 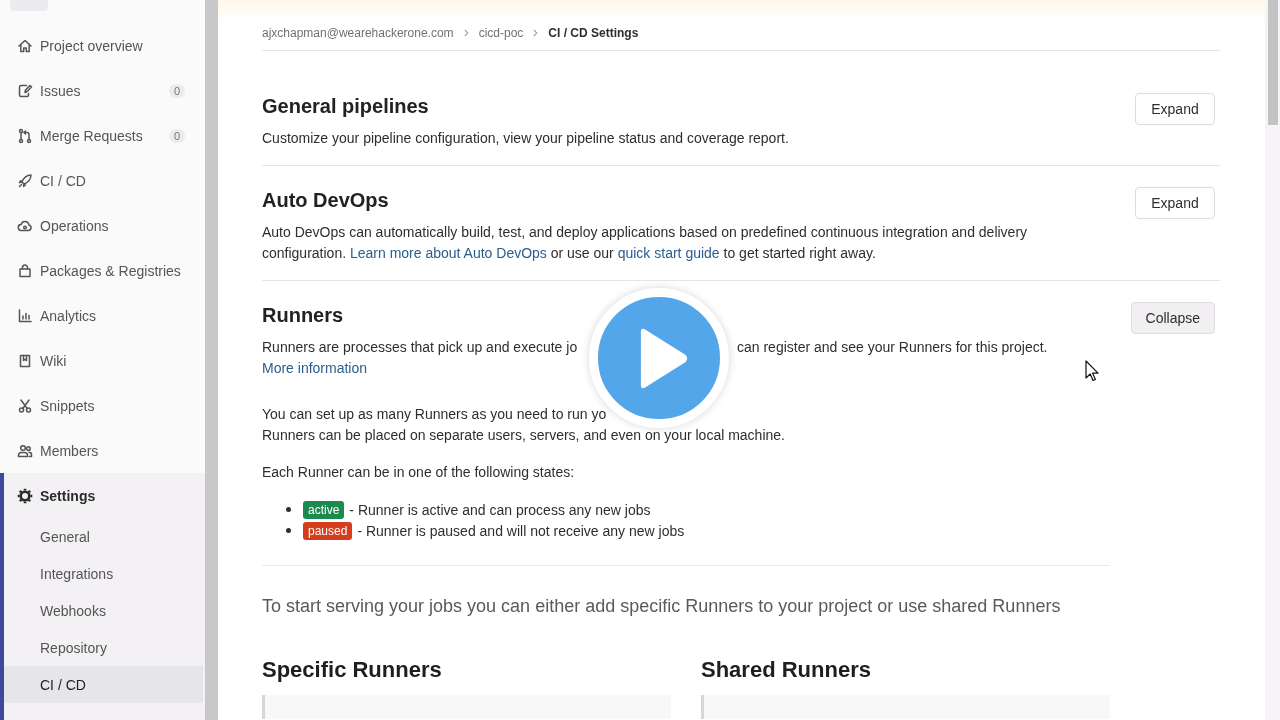 I want to click on collapse-button: Collapse, so click(x=1172, y=318).